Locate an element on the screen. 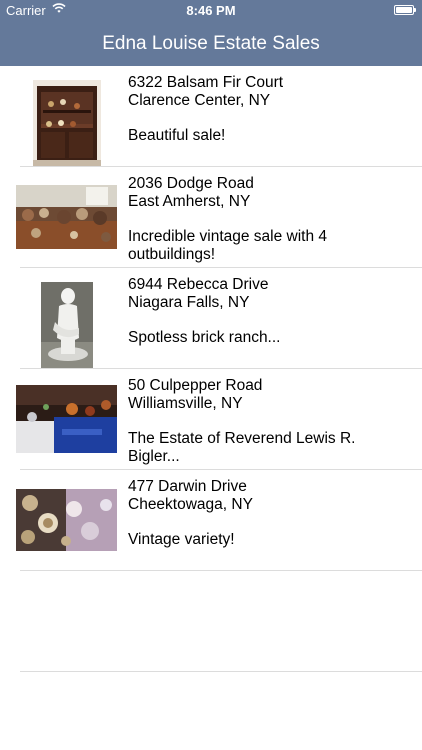 This screenshot has height=750, width=422. page-title: Edna Louise Estate Sales is located at coordinates (211, 43).